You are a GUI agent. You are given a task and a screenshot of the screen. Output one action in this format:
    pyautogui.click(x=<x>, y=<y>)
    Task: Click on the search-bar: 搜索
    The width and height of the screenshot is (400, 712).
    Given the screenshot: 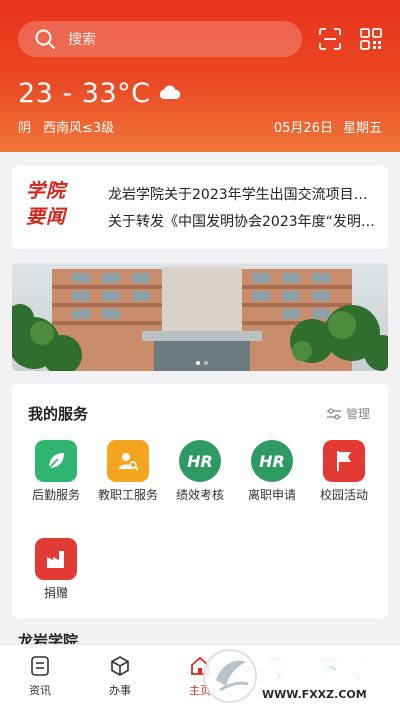 What is the action you would take?
    pyautogui.click(x=160, y=39)
    